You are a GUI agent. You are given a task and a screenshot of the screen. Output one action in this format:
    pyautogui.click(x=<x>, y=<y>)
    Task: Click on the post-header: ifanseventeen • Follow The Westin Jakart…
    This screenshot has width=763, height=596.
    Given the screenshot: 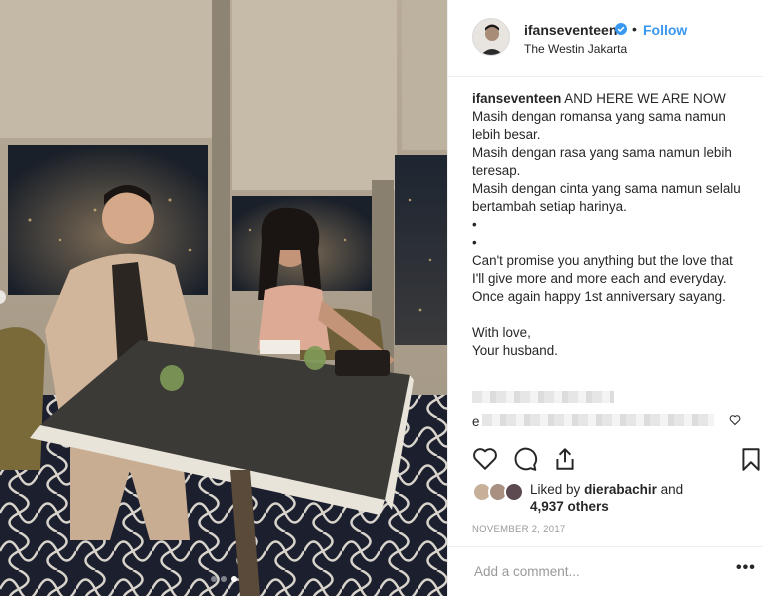 What is the action you would take?
    pyautogui.click(x=605, y=38)
    